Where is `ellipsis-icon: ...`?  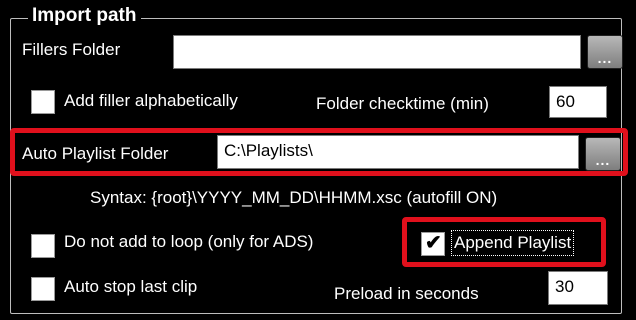
ellipsis-icon: ... is located at coordinates (605, 58).